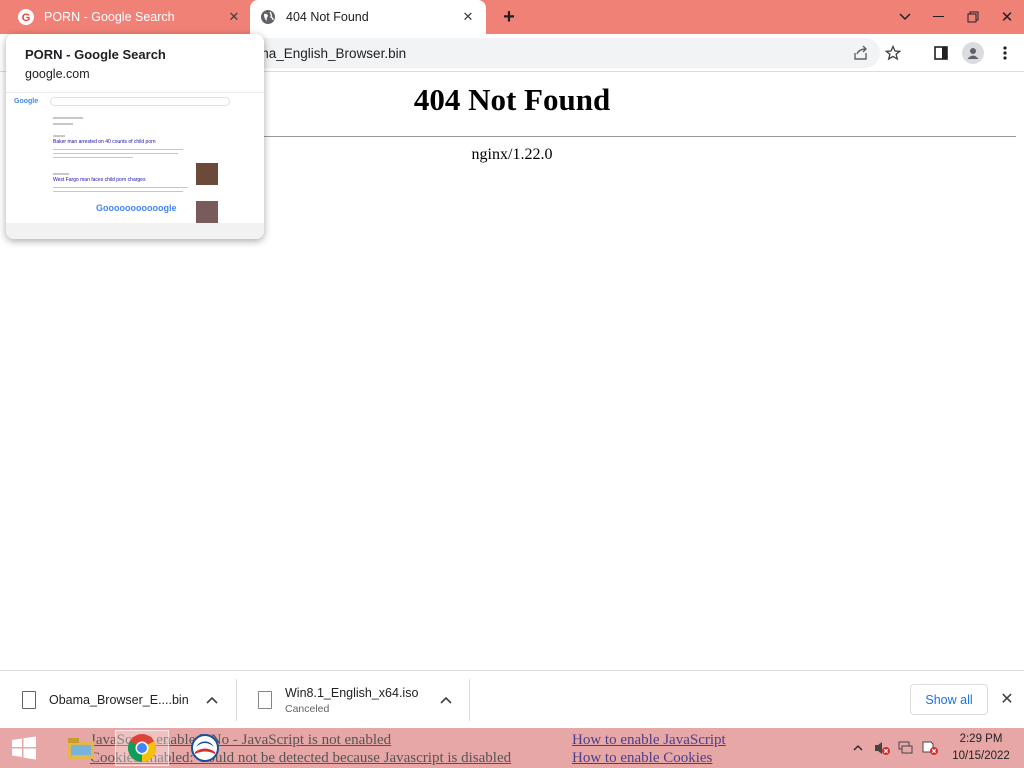 The image size is (1024, 768). I want to click on download-item: Obama_Browser_E....bin, so click(118, 700).